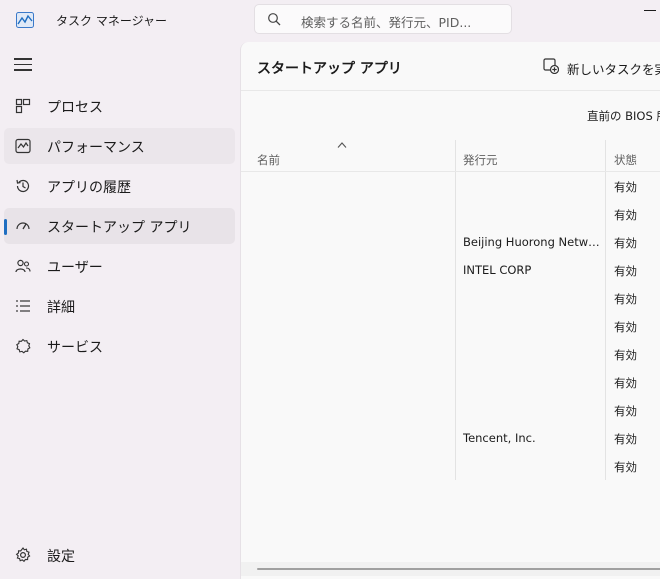 This screenshot has height=579, width=660. I want to click on sidebar-item-label: アプリの履歴, so click(89, 188).